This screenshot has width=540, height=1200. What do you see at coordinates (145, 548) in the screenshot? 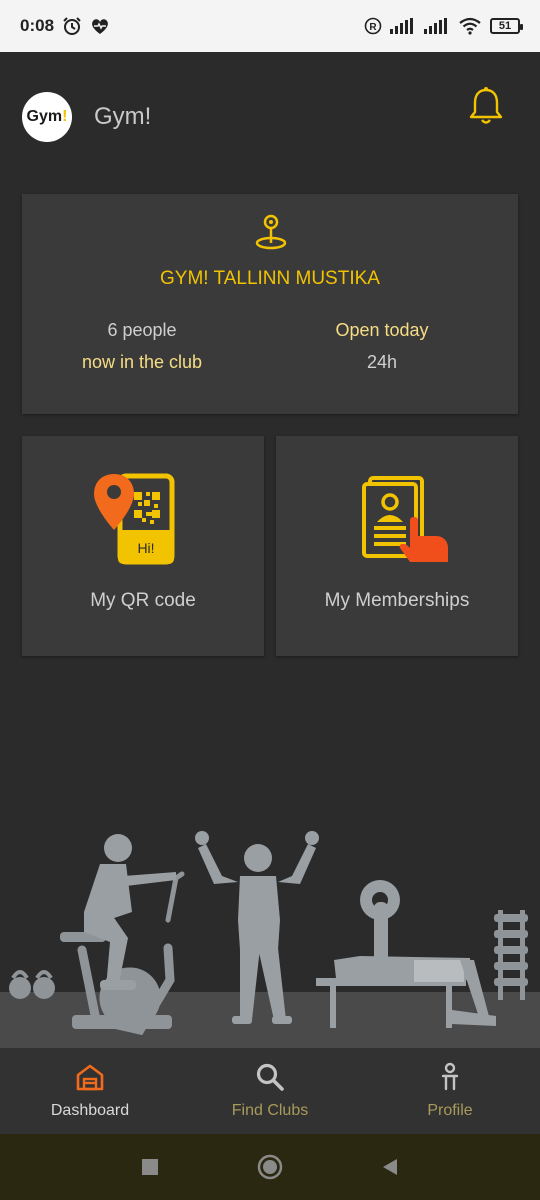
I see `phone-hi-text: Hi!` at bounding box center [145, 548].